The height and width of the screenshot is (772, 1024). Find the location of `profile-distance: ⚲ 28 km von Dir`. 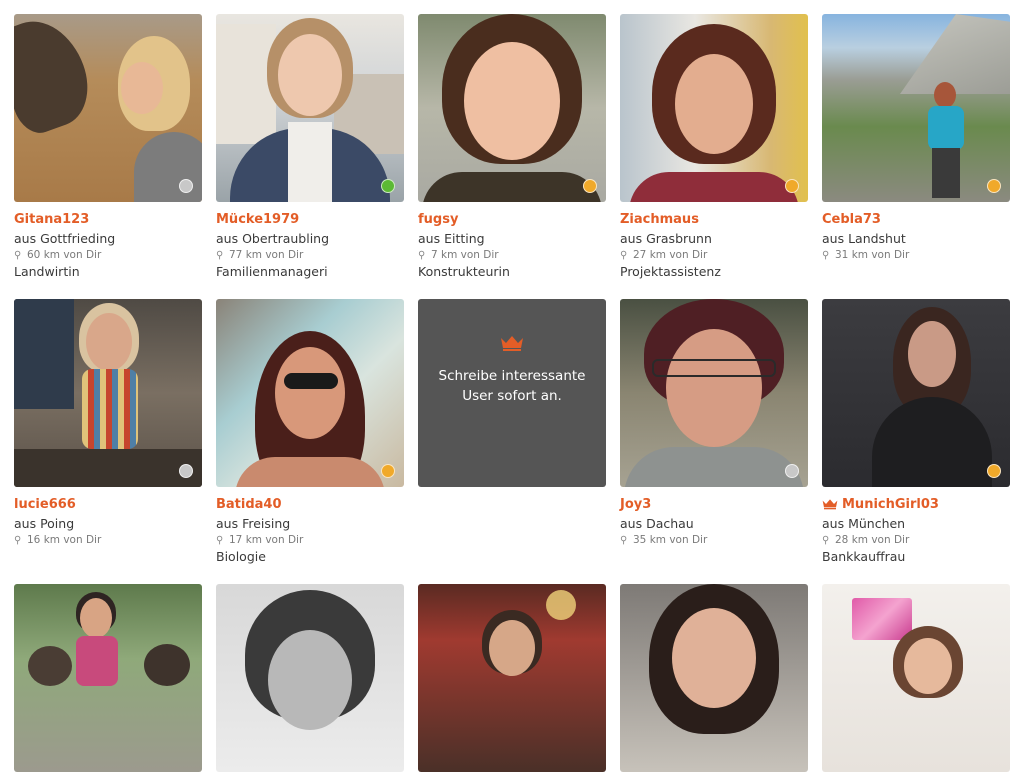

profile-distance: ⚲ 28 km von Dir is located at coordinates (865, 540).